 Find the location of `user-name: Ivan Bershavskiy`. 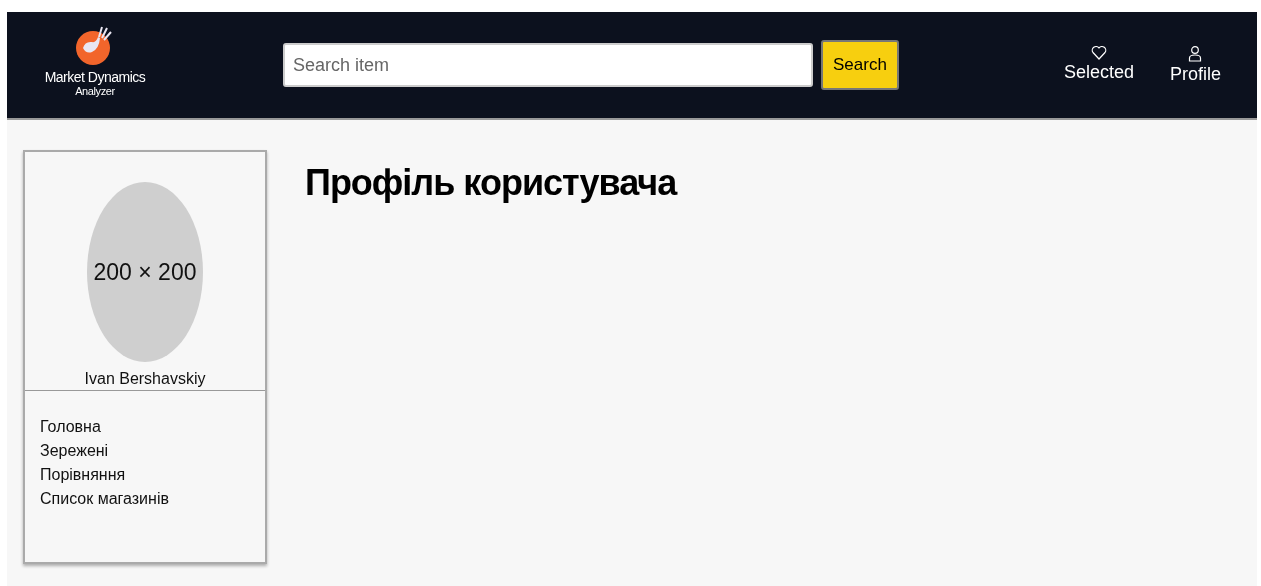

user-name: Ivan Bershavskiy is located at coordinates (145, 379).